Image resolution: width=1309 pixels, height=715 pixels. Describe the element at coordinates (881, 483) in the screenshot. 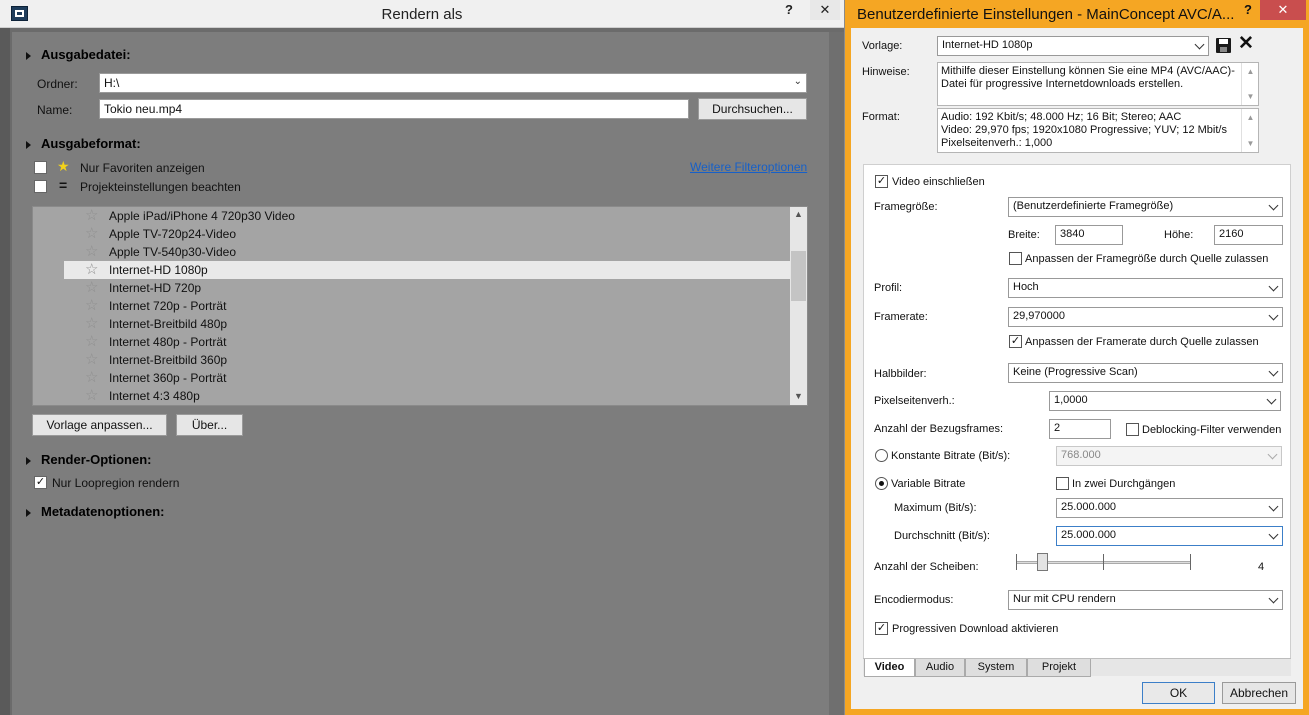

I see `variable-bitrate-radio` at that location.